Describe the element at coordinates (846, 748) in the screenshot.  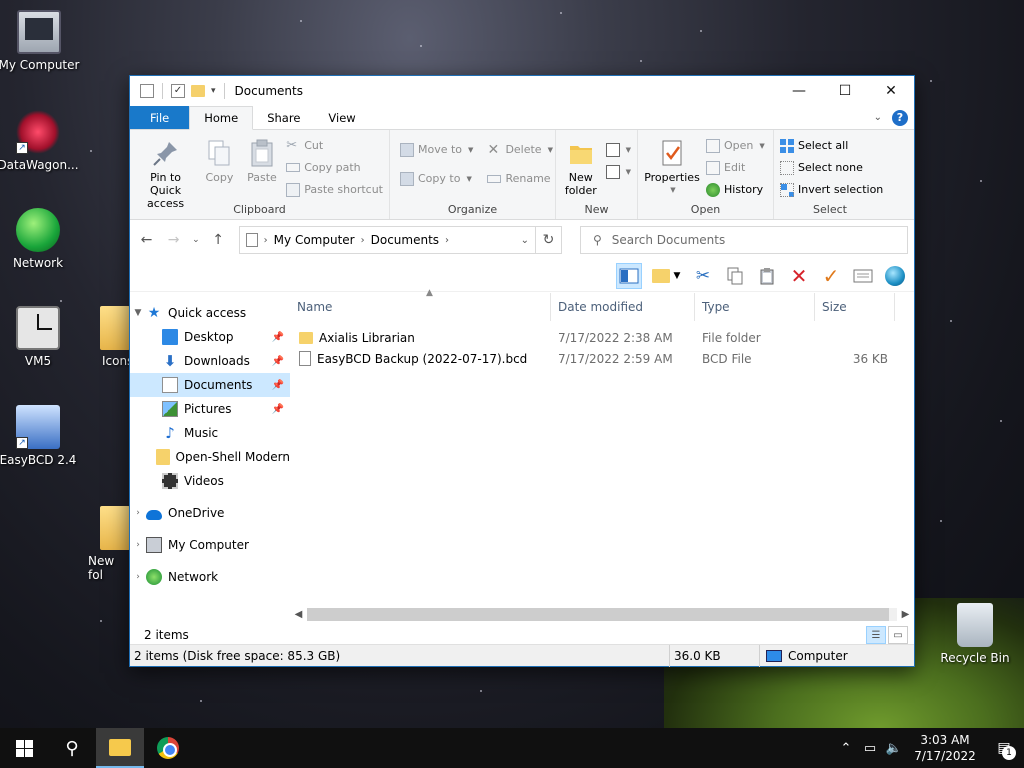
I see `chevron-up-icon: ⌃` at that location.